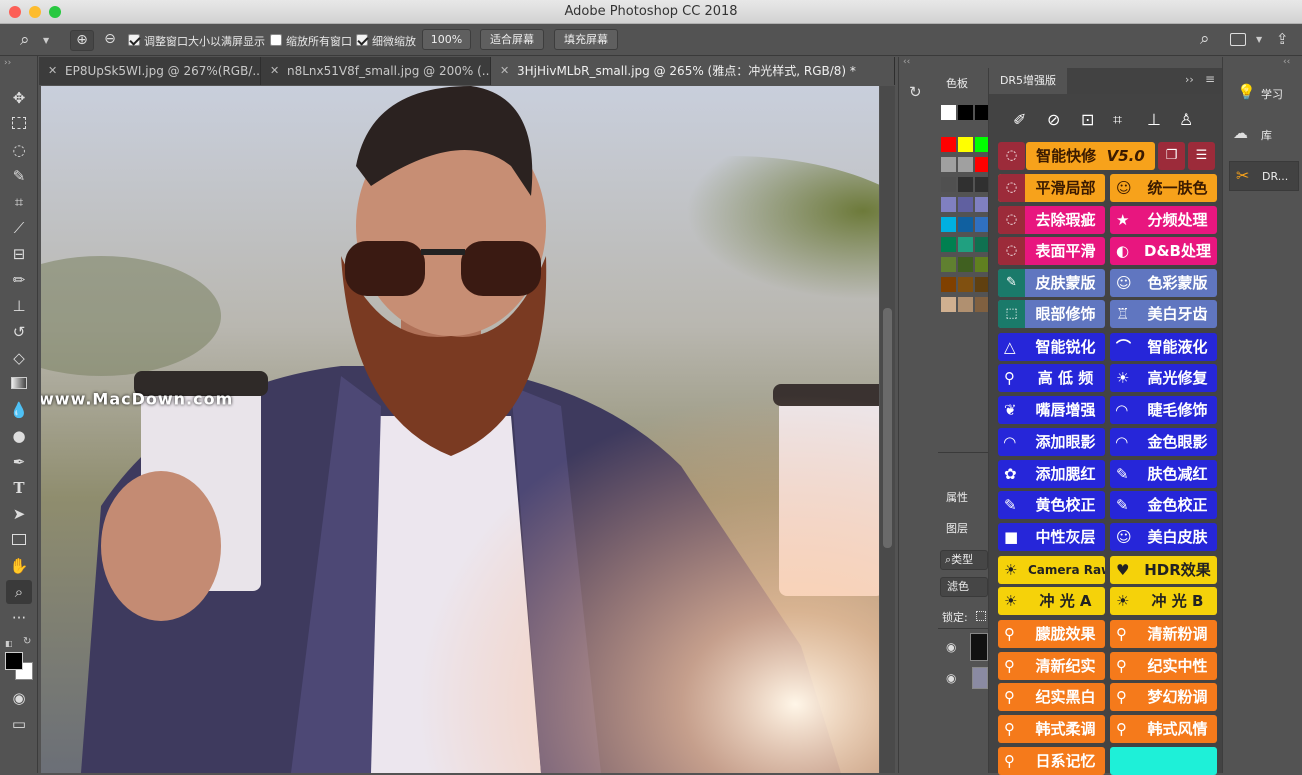 The width and height of the screenshot is (1302, 775). I want to click on dr5-button-8-r: ◠ 金色眼影, so click(1163, 442).